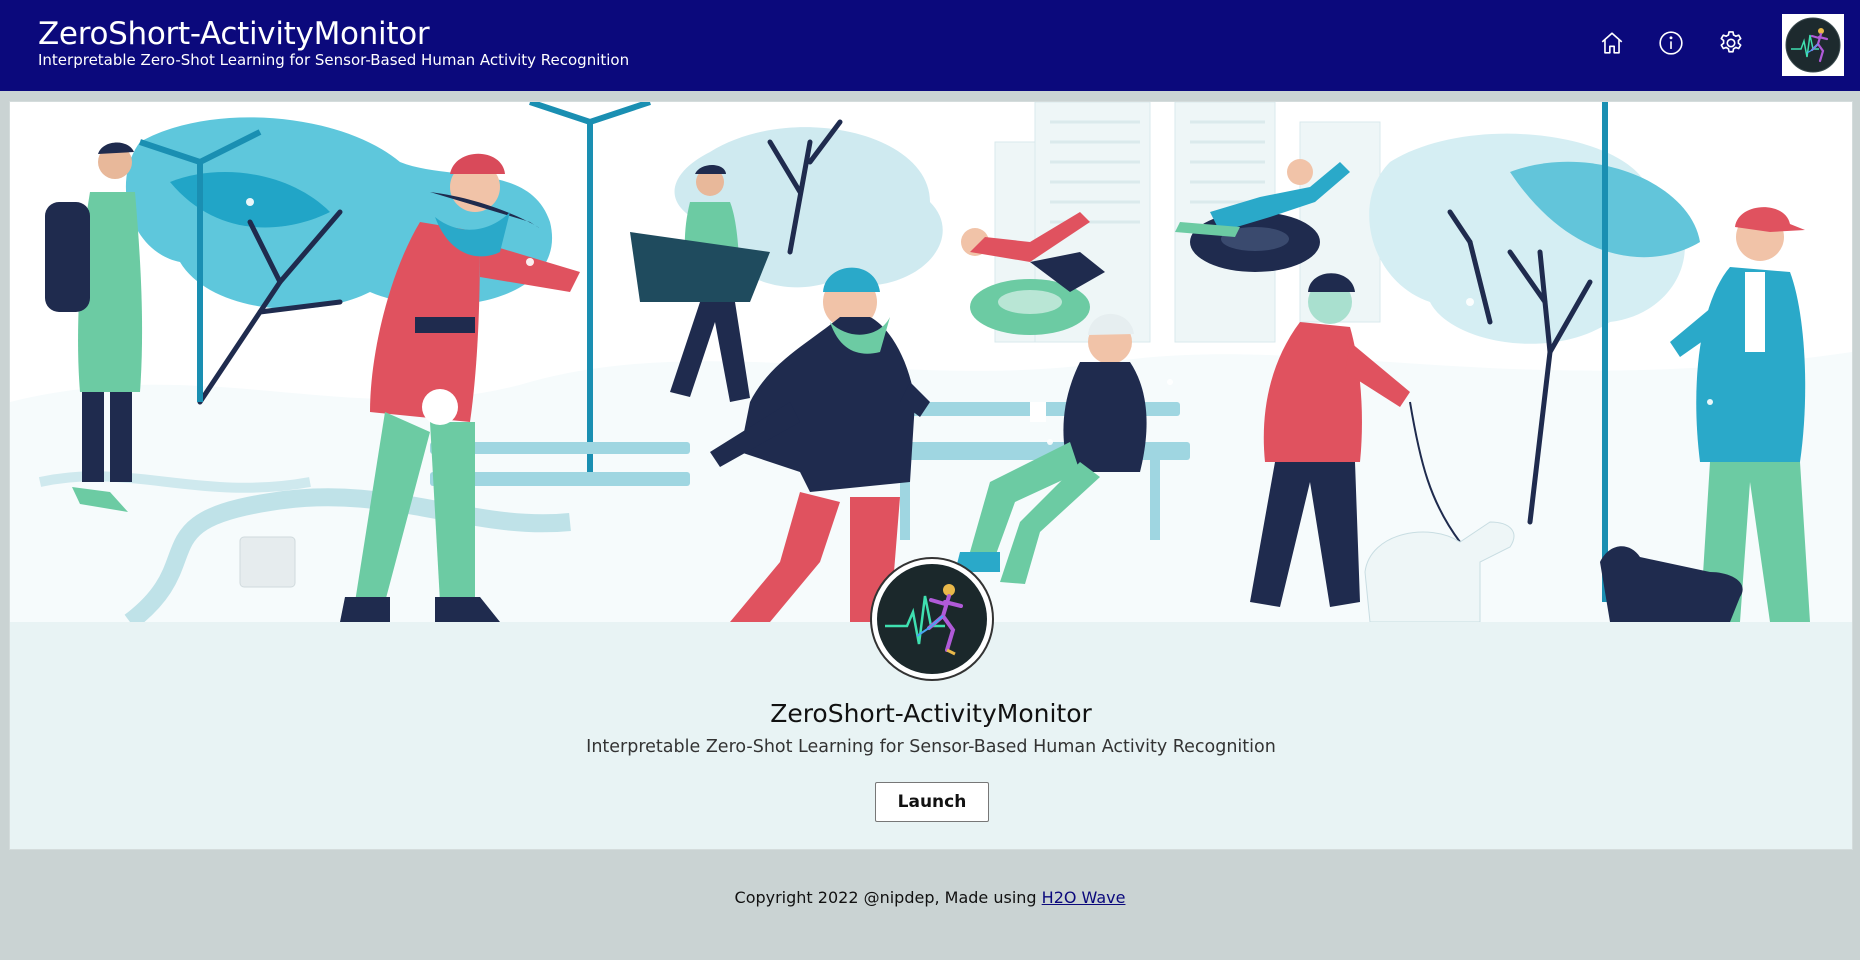  What do you see at coordinates (931, 713) in the screenshot?
I see `profile-title: ZeroShort-ActivityMonitor` at bounding box center [931, 713].